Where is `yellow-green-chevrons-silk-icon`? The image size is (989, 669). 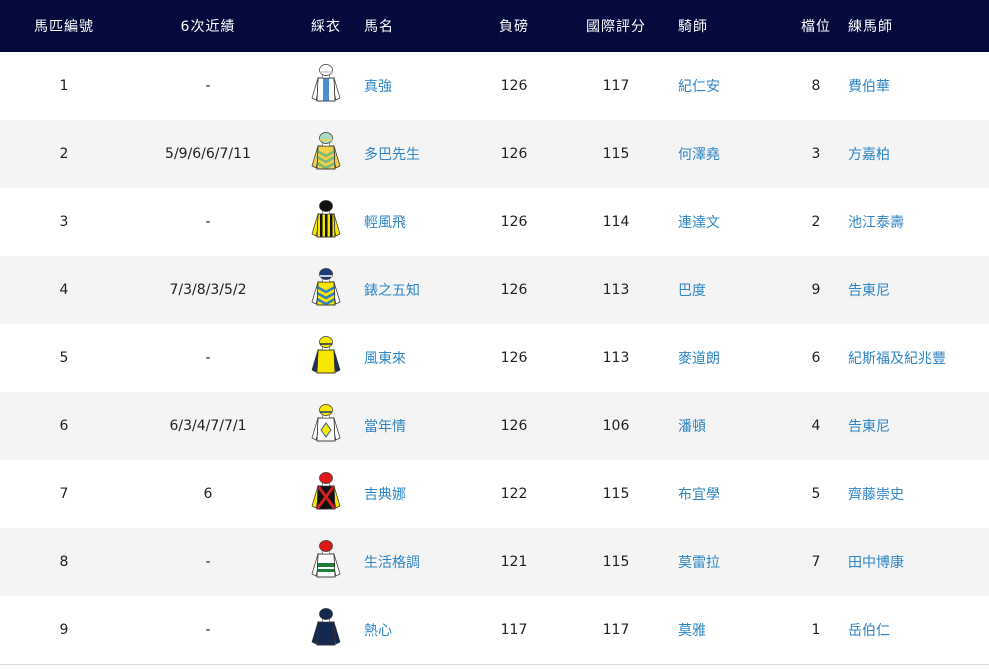
yellow-green-chevrons-silk-icon is located at coordinates (326, 152).